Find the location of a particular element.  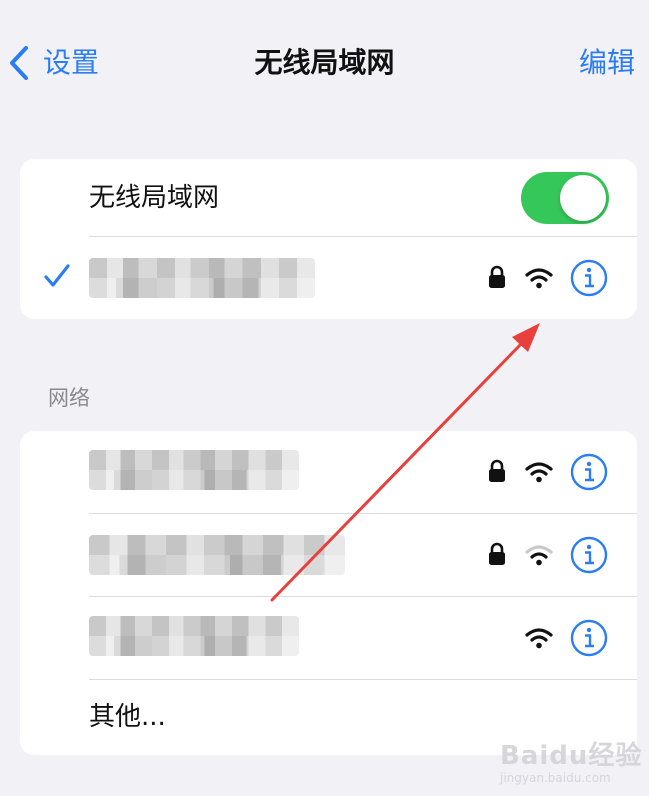

edit-button: 编辑 is located at coordinates (607, 63).